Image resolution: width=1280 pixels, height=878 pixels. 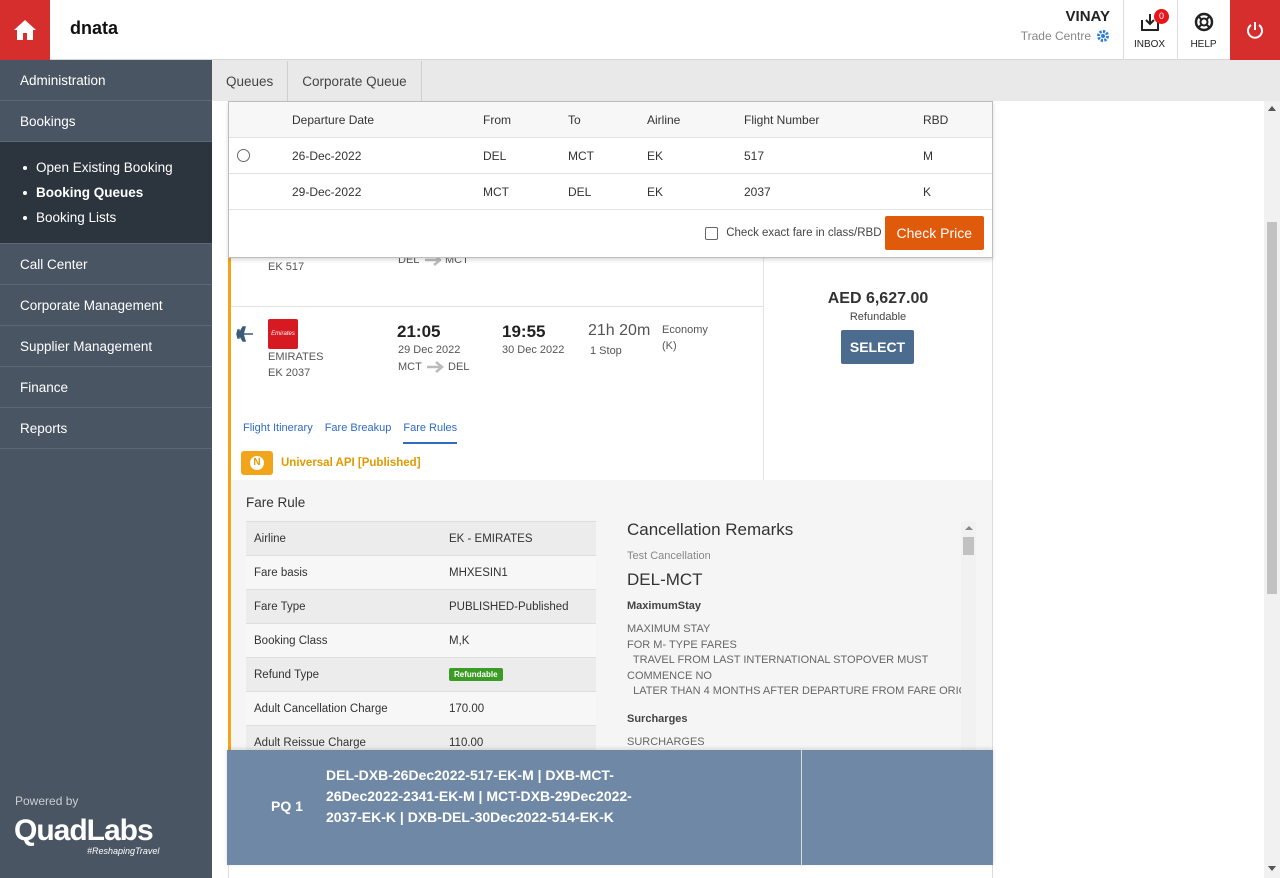 I want to click on remarks-heading-maximumstay: MaximumStay, so click(x=664, y=606).